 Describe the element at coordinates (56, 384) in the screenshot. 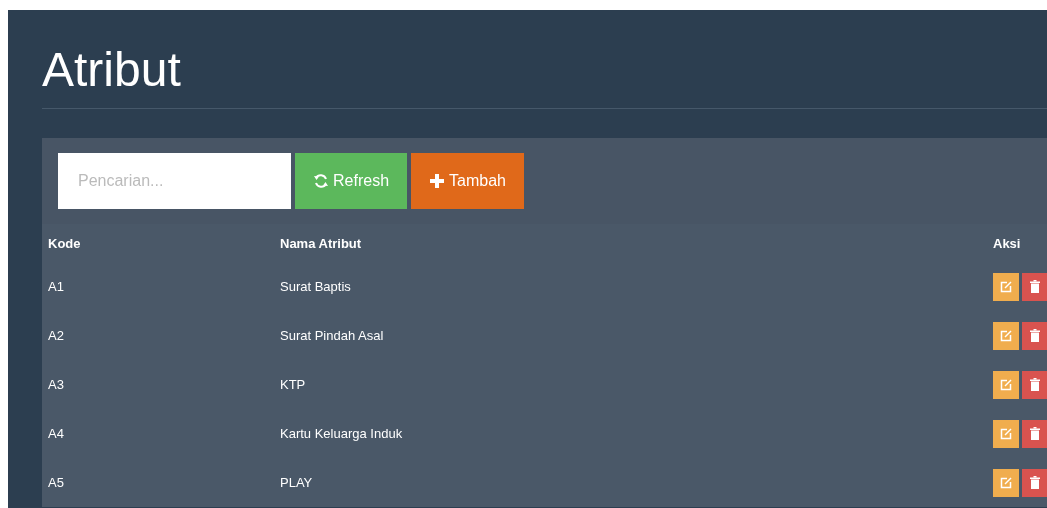

I see `table-cell-text: A3` at that location.